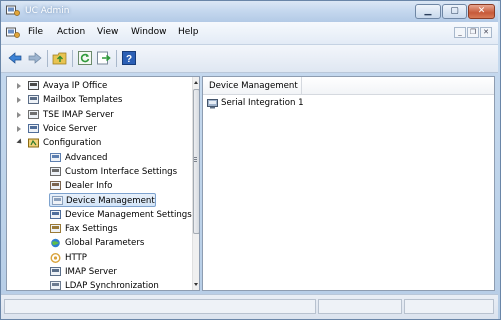 This screenshot has height=320, width=501. What do you see at coordinates (70, 128) in the screenshot?
I see `tree-item-label: Voice Server` at bounding box center [70, 128].